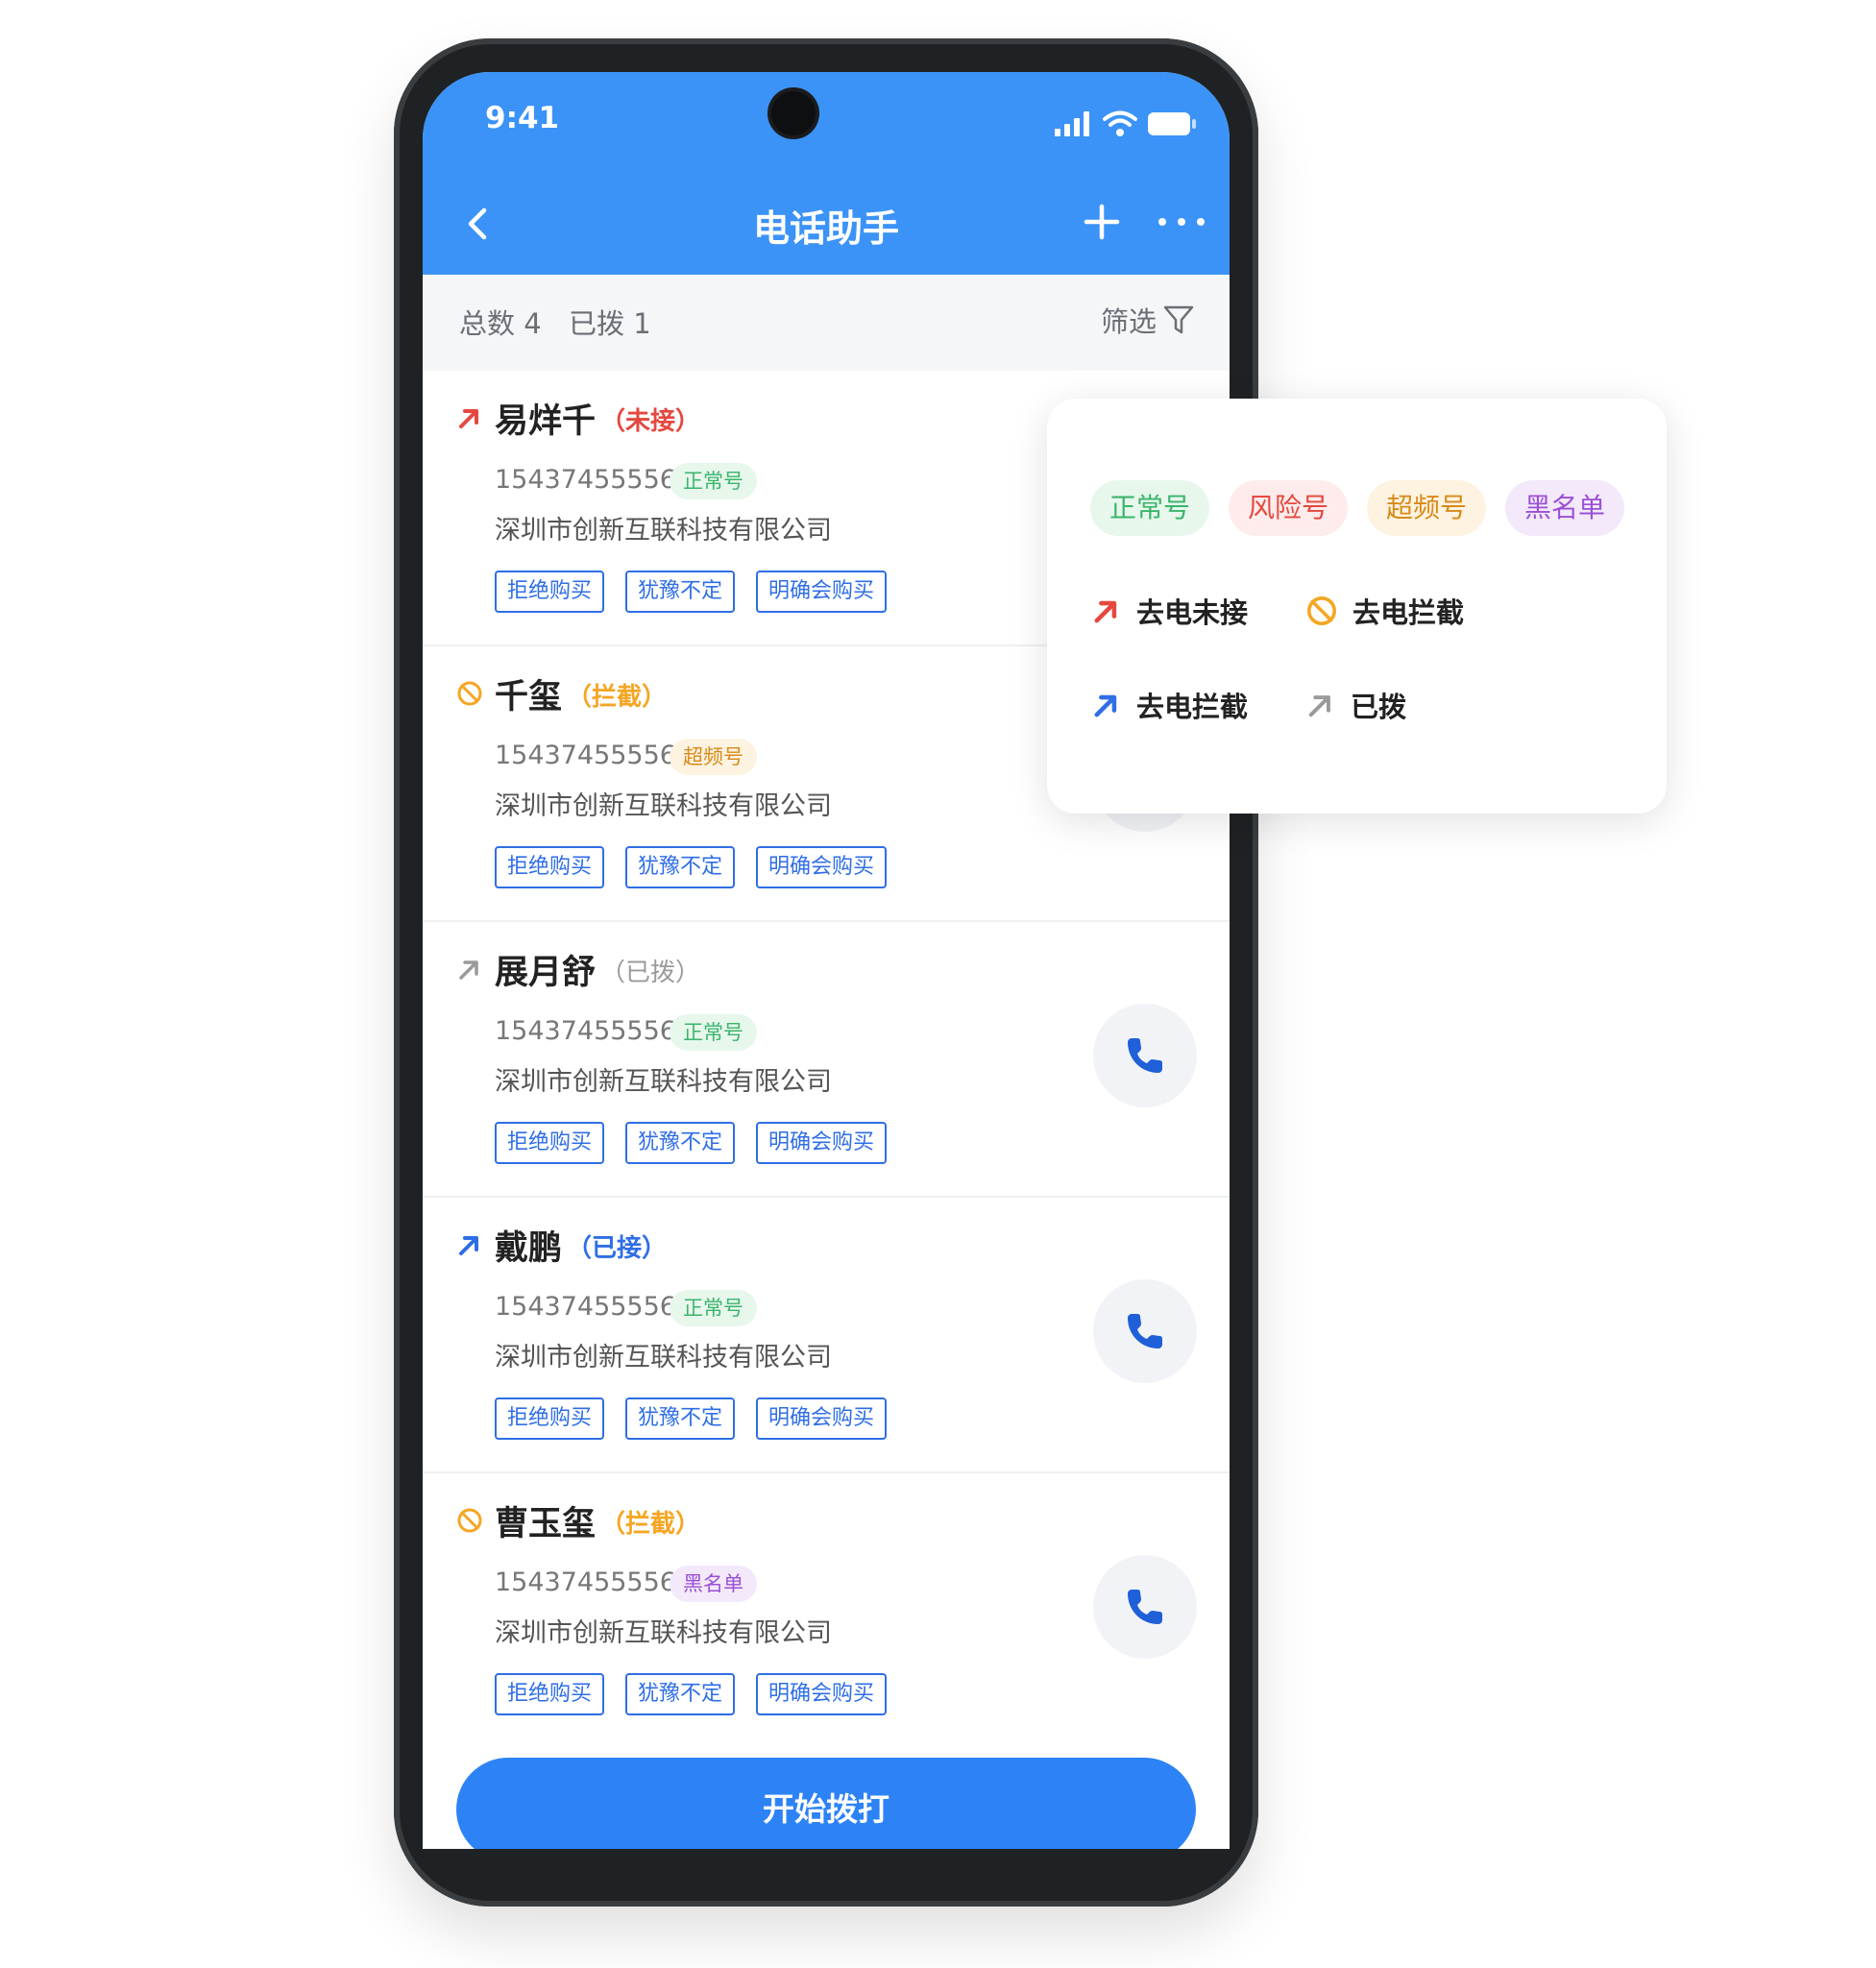 This screenshot has width=1876, height=1968. I want to click on legend-badge-freq: 超频号, so click(1427, 508).